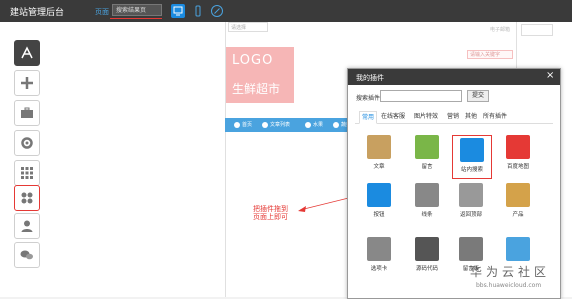 The width and height of the screenshot is (572, 299). I want to click on chat-icon, so click(26, 255).